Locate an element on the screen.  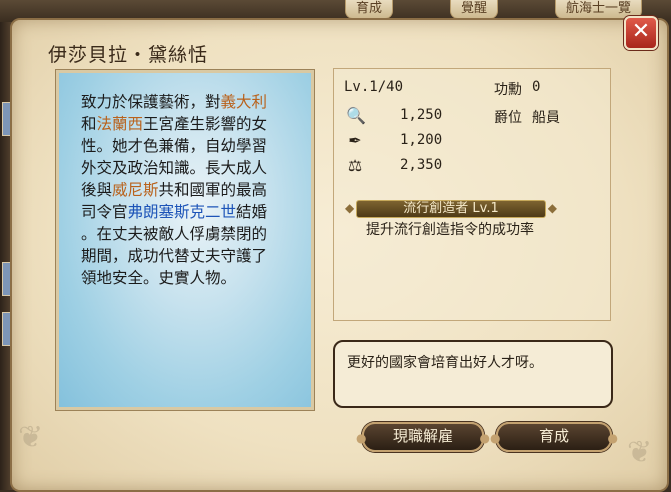
trait-name-banner: 流行創造者 Lv.1 is located at coordinates (451, 209).